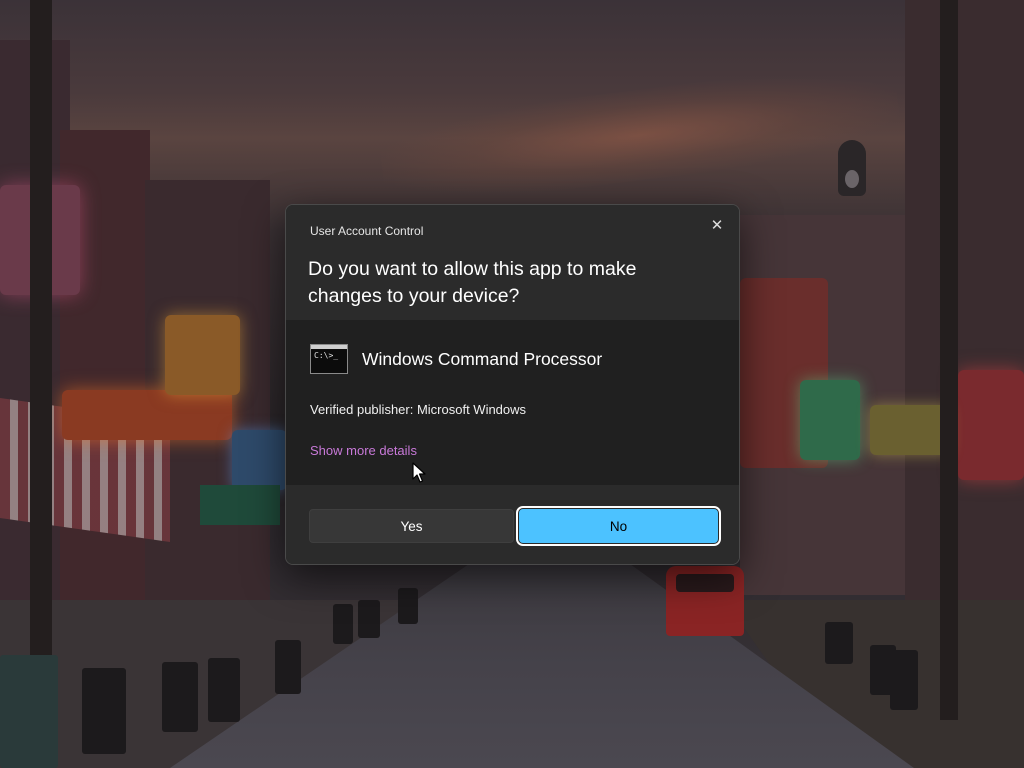 Image resolution: width=1024 pixels, height=768 pixels. I want to click on cmd-icon: C:\>_, so click(329, 359).